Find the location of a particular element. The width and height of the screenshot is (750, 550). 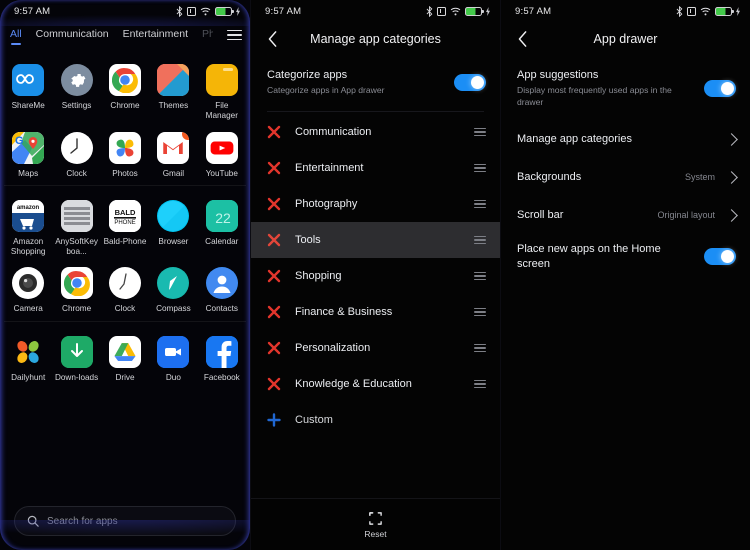

app-tile-calendar: 22 Calendar is located at coordinates (222, 226).